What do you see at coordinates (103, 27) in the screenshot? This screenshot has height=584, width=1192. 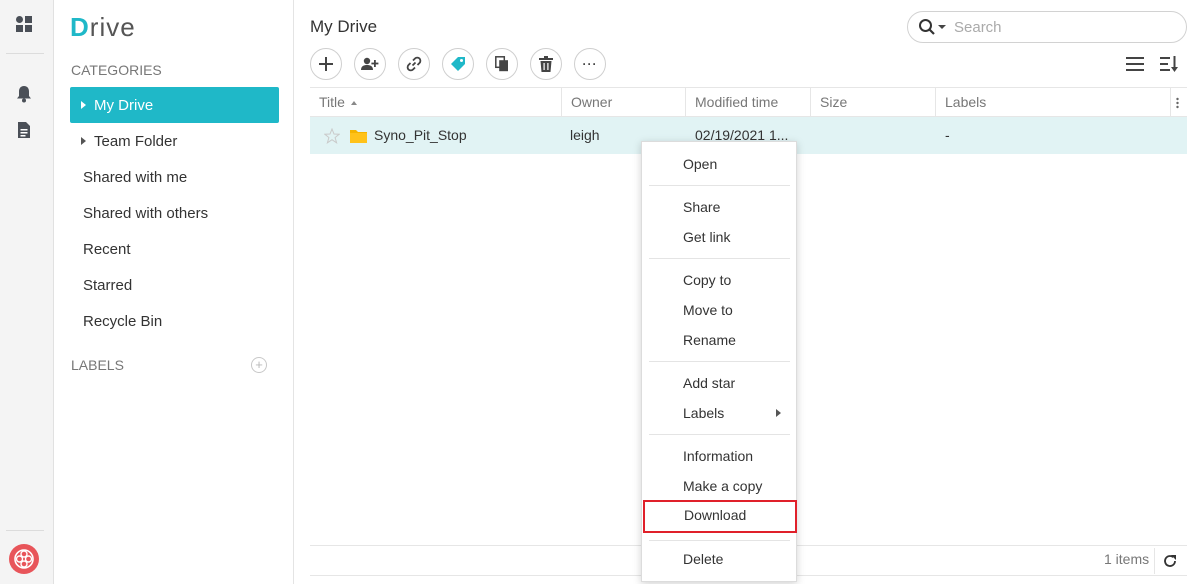 I see `drive-logo: Drive` at bounding box center [103, 27].